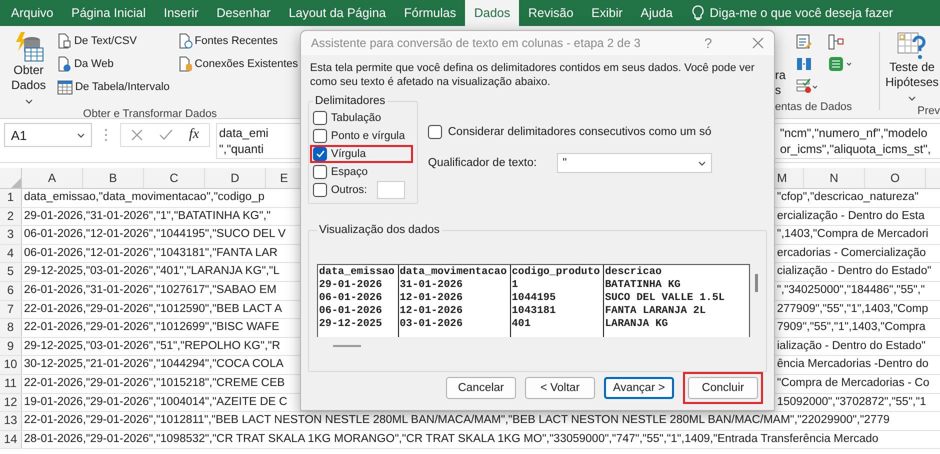 This screenshot has width=940, height=454. I want to click on ribbon-tab: Ajuda, so click(657, 13).